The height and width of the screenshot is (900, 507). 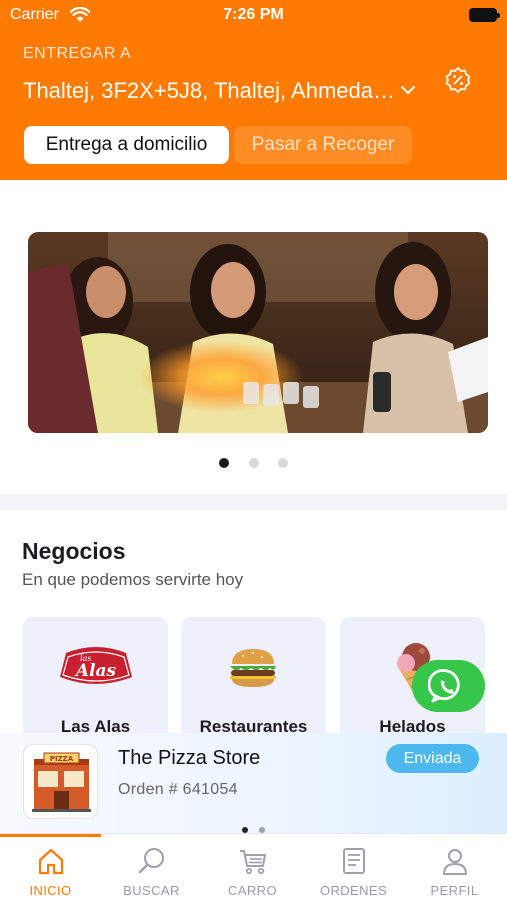 What do you see at coordinates (95, 671) in the screenshot?
I see `logo-text: Alas` at bounding box center [95, 671].